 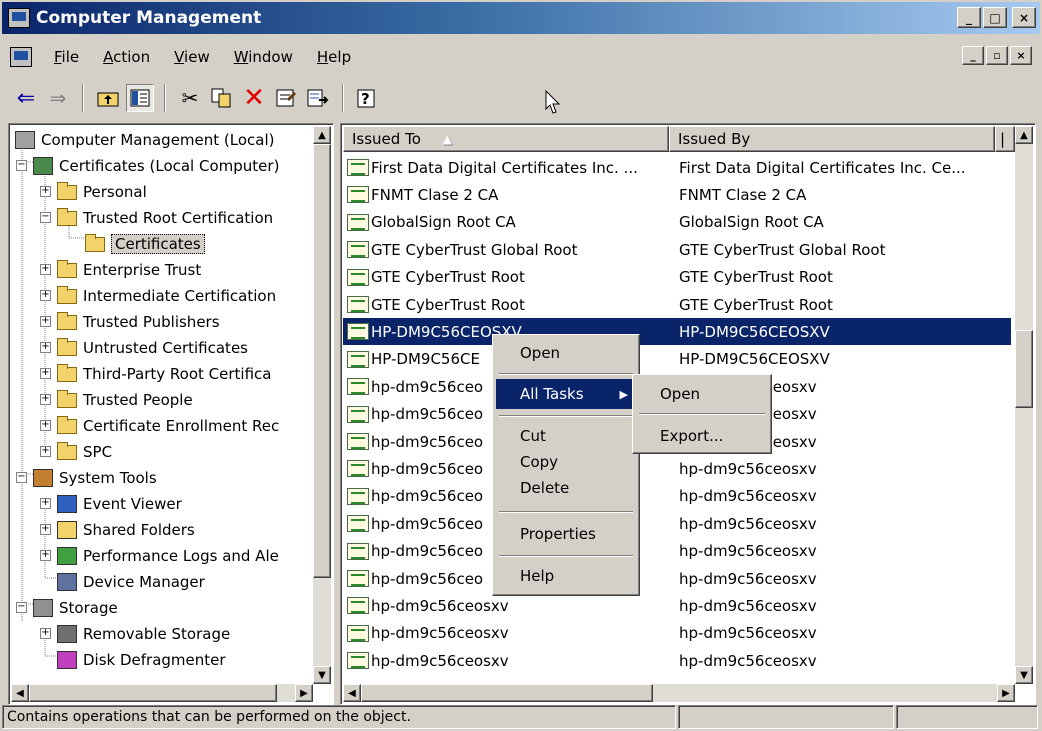 What do you see at coordinates (138, 322) in the screenshot?
I see `tree-node: Trusted Publishers` at bounding box center [138, 322].